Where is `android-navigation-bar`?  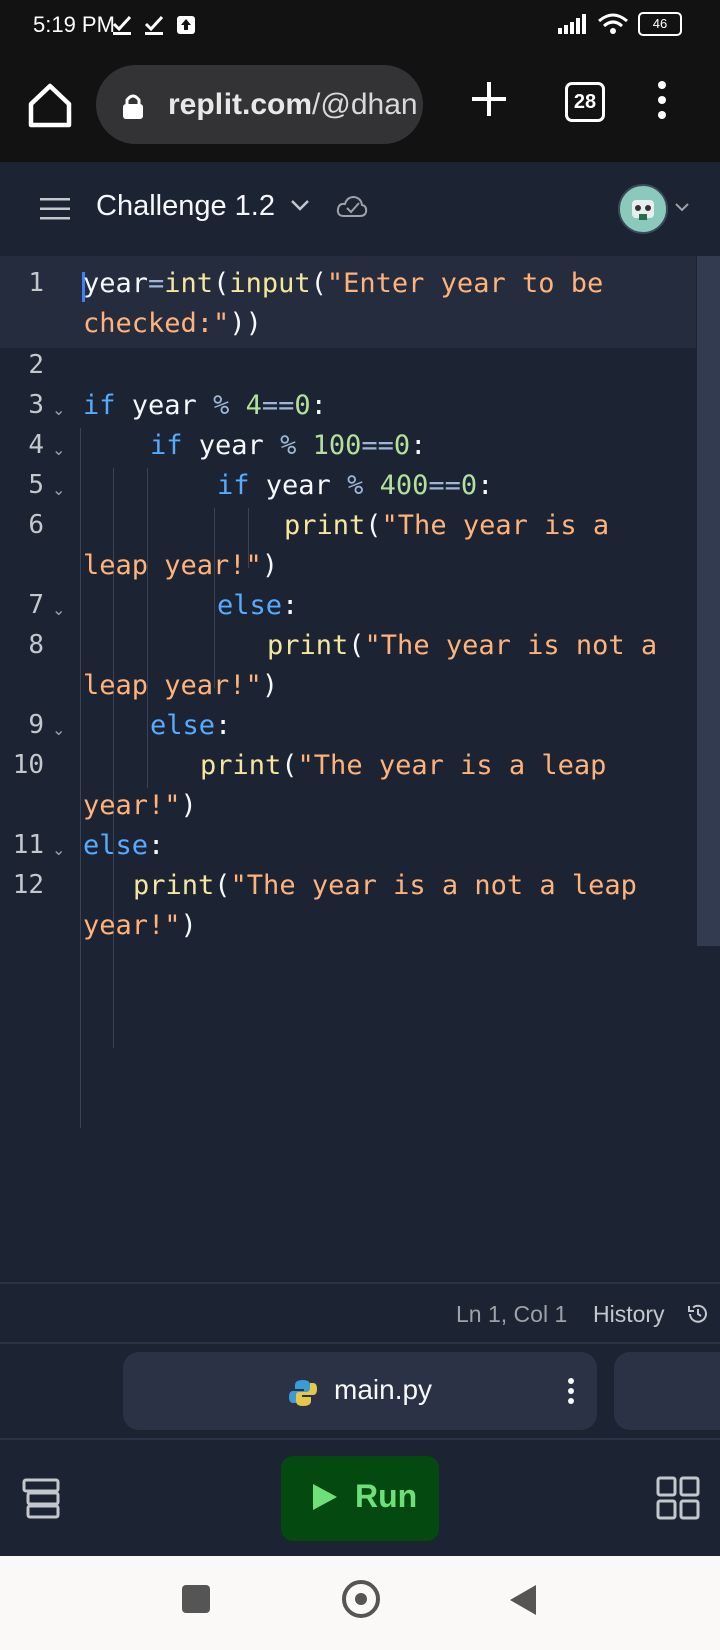 android-navigation-bar is located at coordinates (360, 1603).